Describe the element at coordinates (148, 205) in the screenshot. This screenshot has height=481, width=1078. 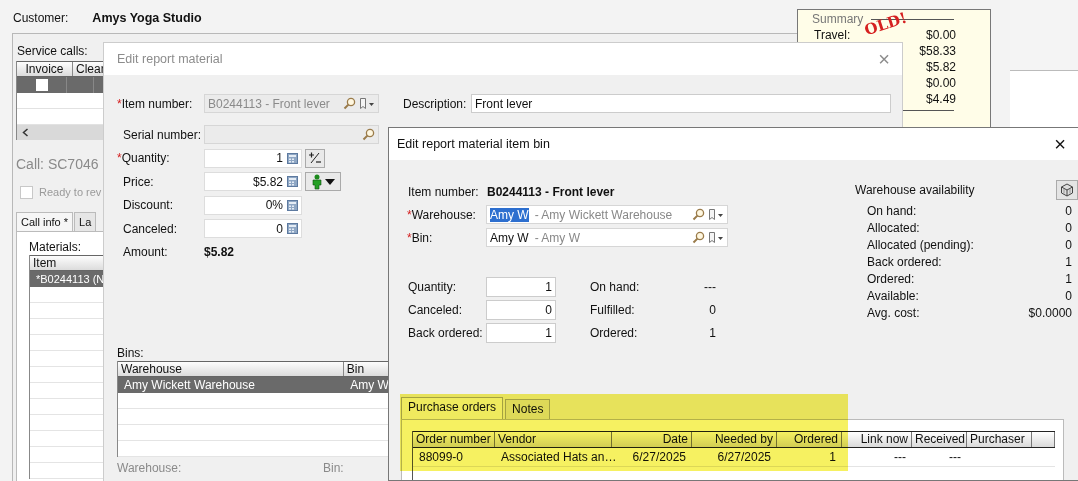
I see `field-label: Discount:` at that location.